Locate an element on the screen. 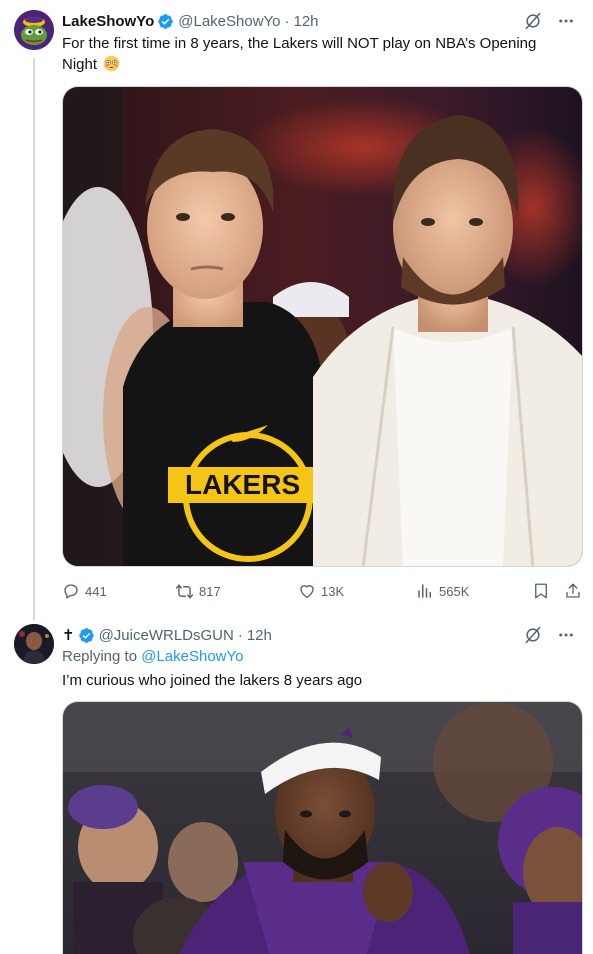  tweet-header: ✝ @JuiceWRLDsGUN · 12h is located at coordinates (318, 635).